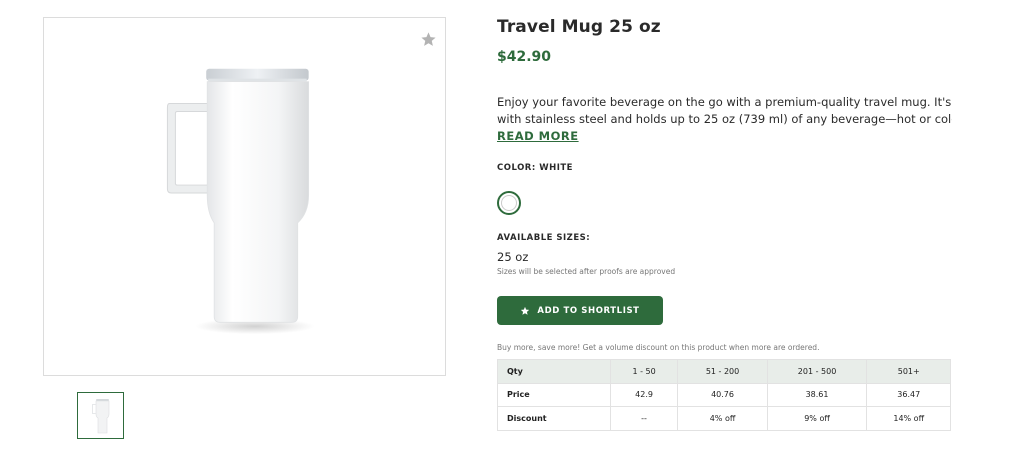 The width and height of the screenshot is (1024, 452). What do you see at coordinates (579, 27) in the screenshot?
I see `product-title: Travel Mug 25 oz` at bounding box center [579, 27].